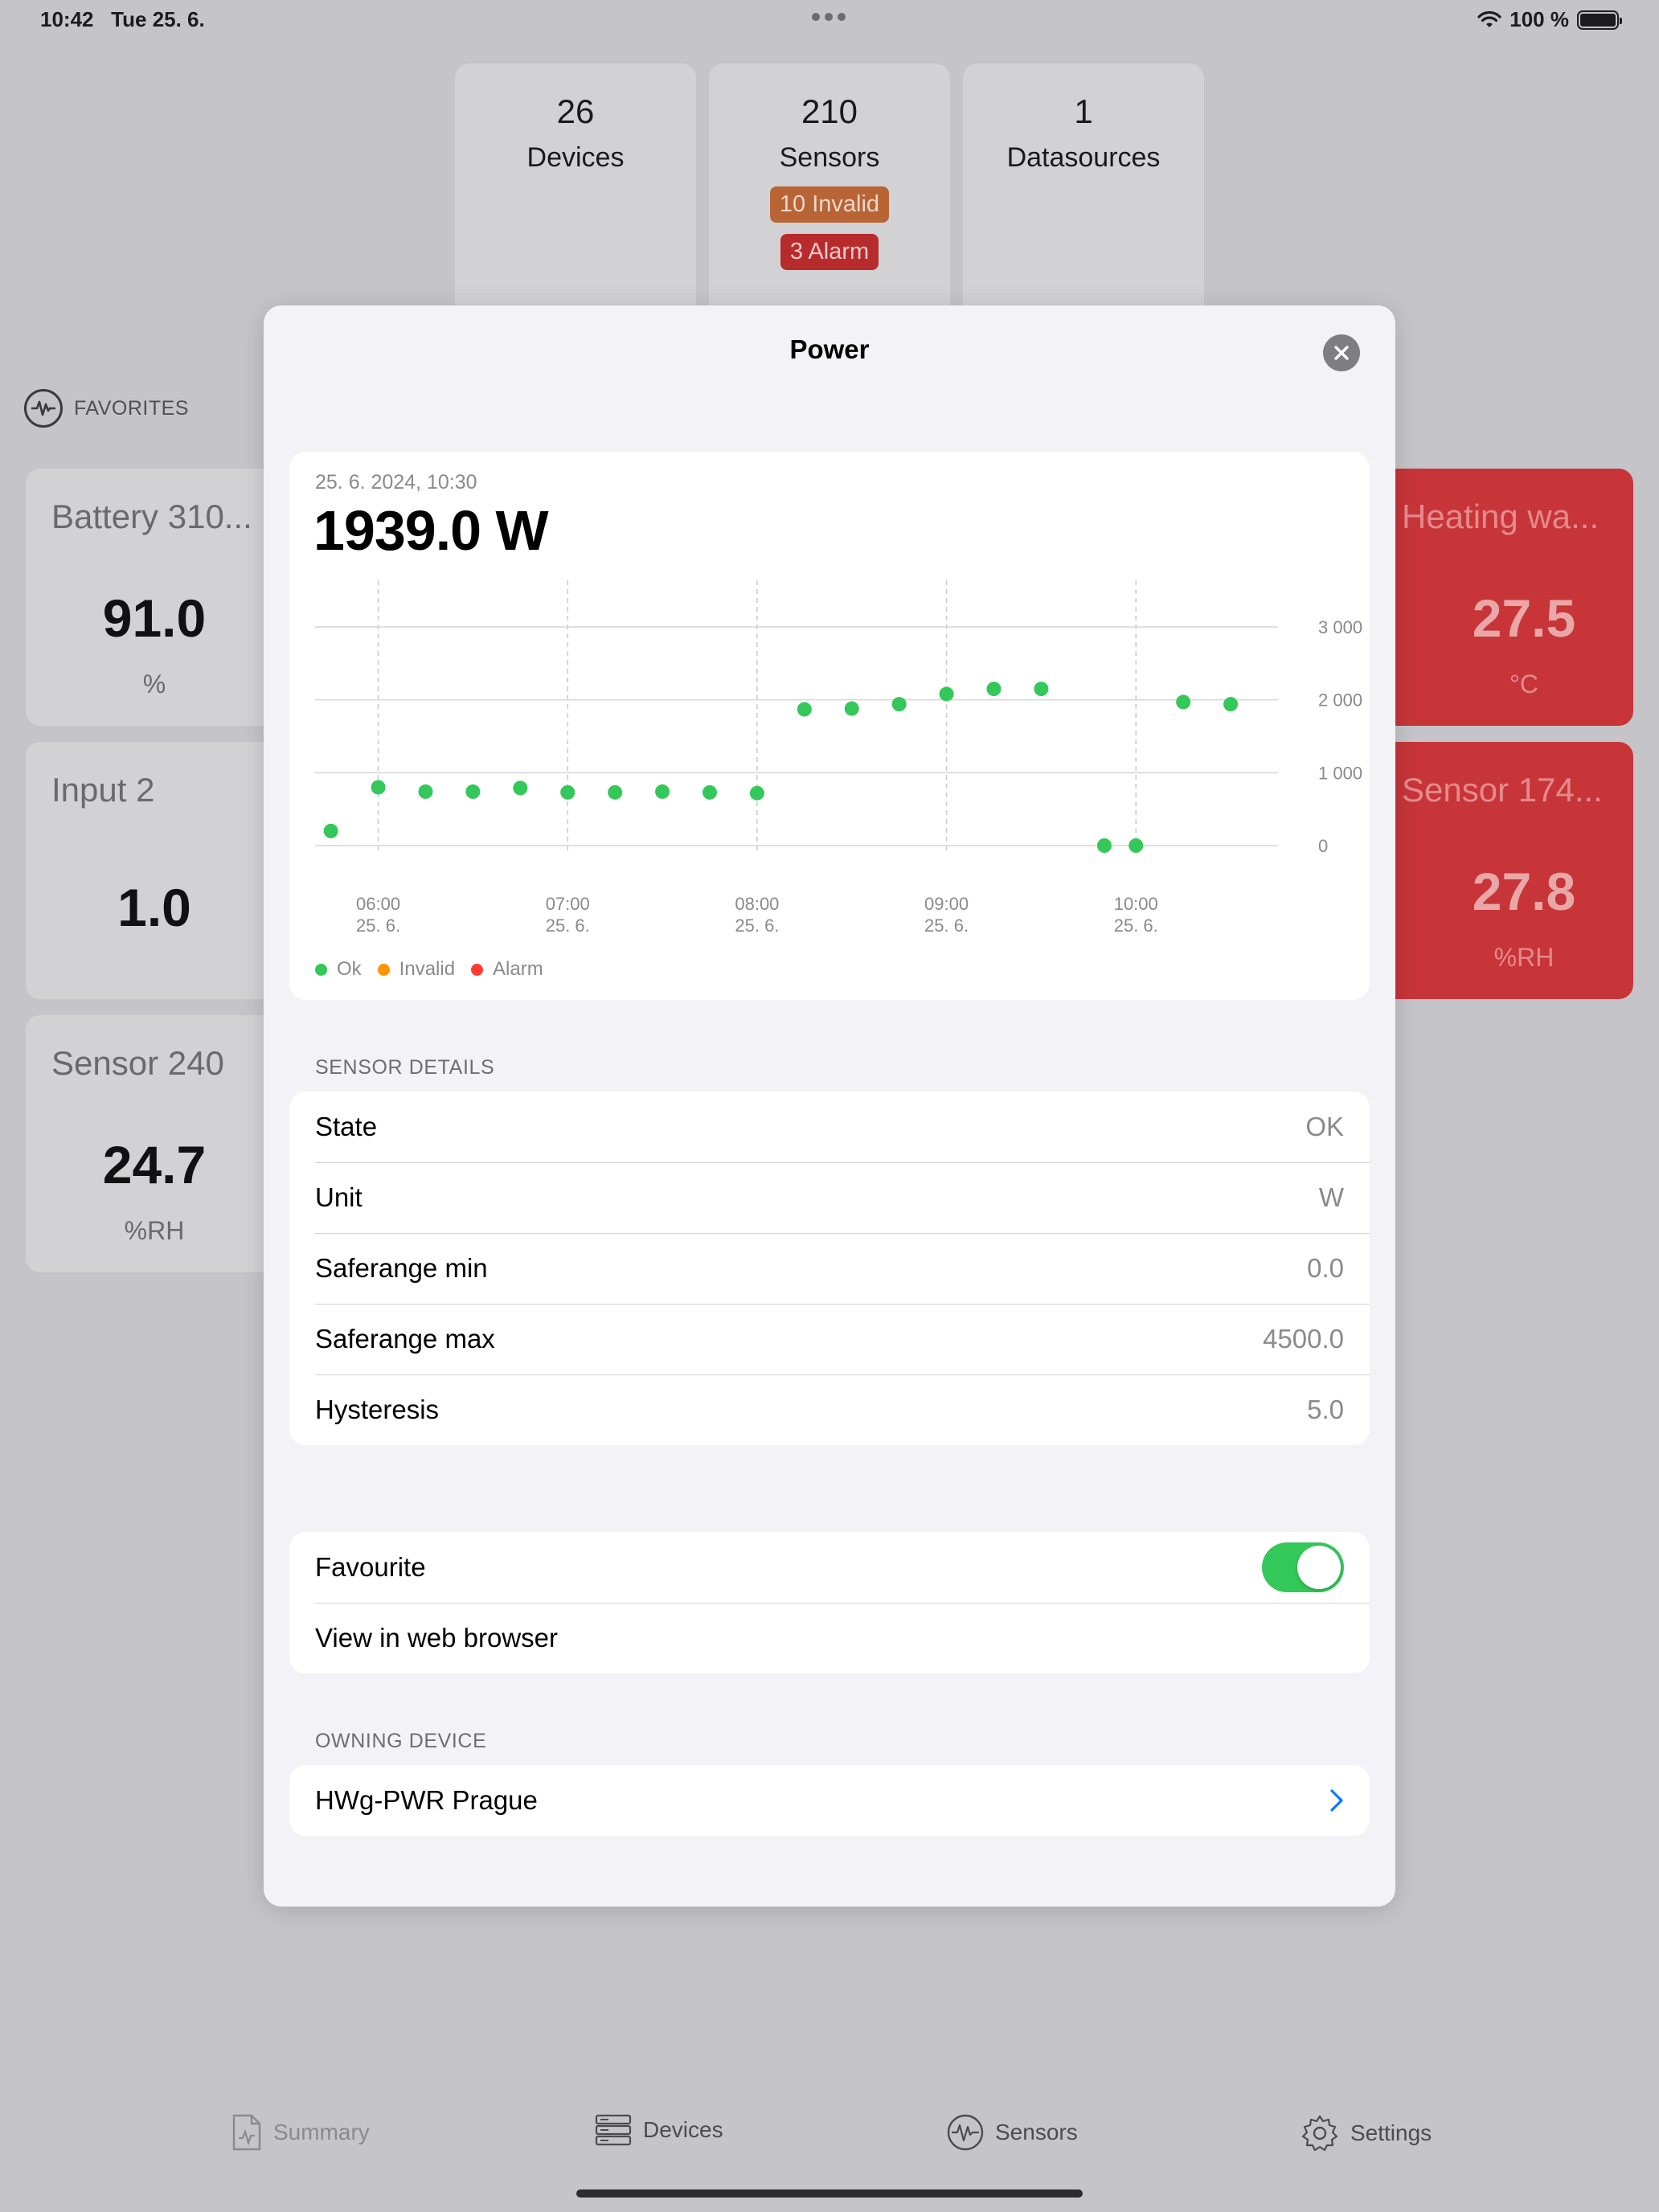  I want to click on tab-label: Devices, so click(683, 2129).